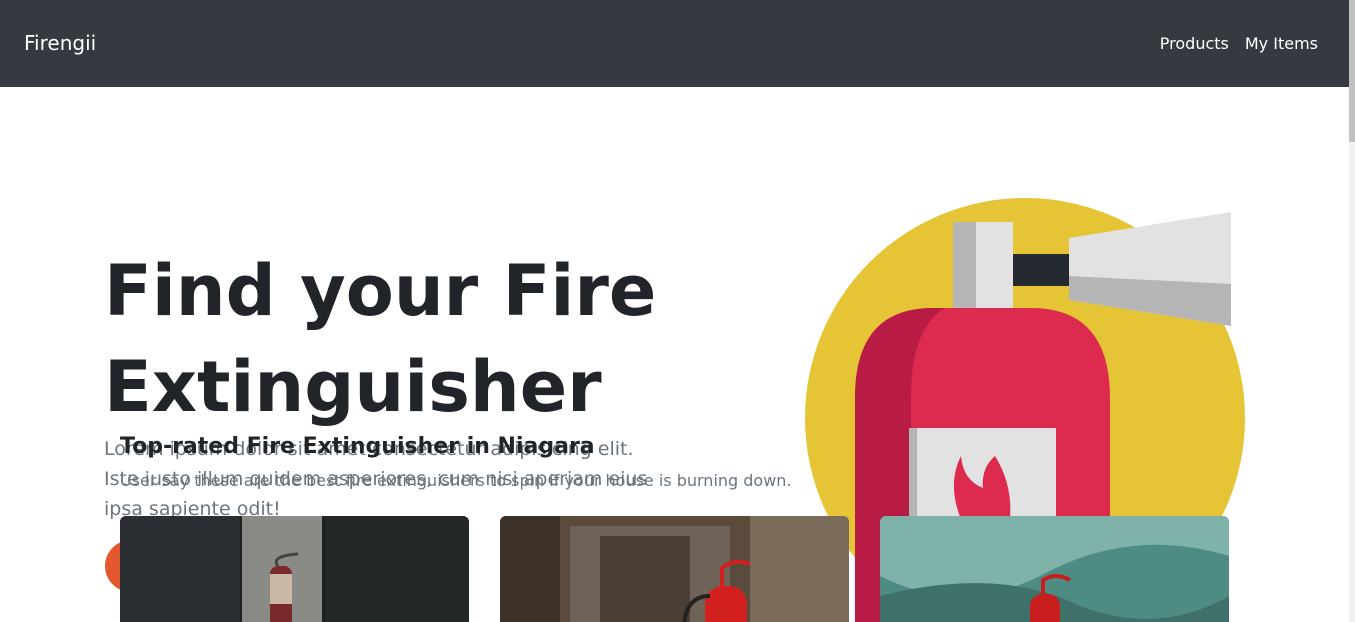 The width and height of the screenshot is (1355, 622). What do you see at coordinates (1239, 43) in the screenshot?
I see `nav-links: Products My Items` at bounding box center [1239, 43].